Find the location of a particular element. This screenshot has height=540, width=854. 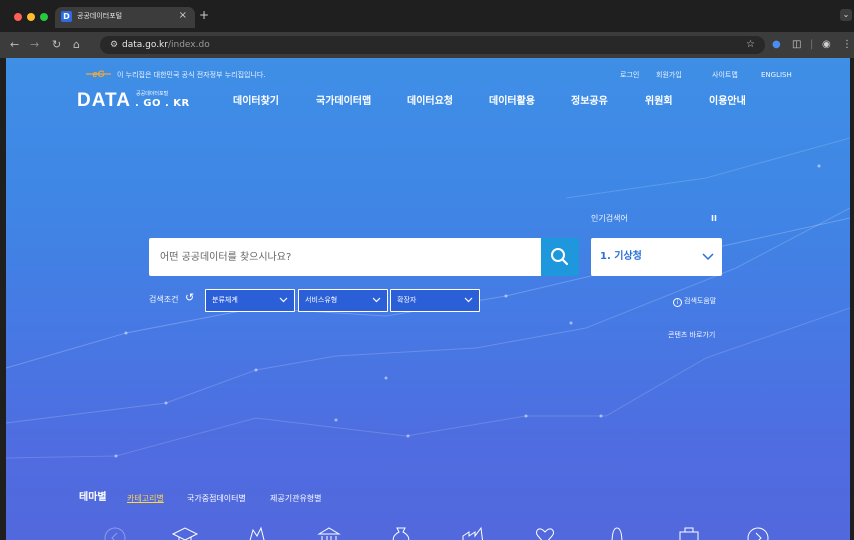

popular-search-label: 인기검색어 is located at coordinates (609, 218).